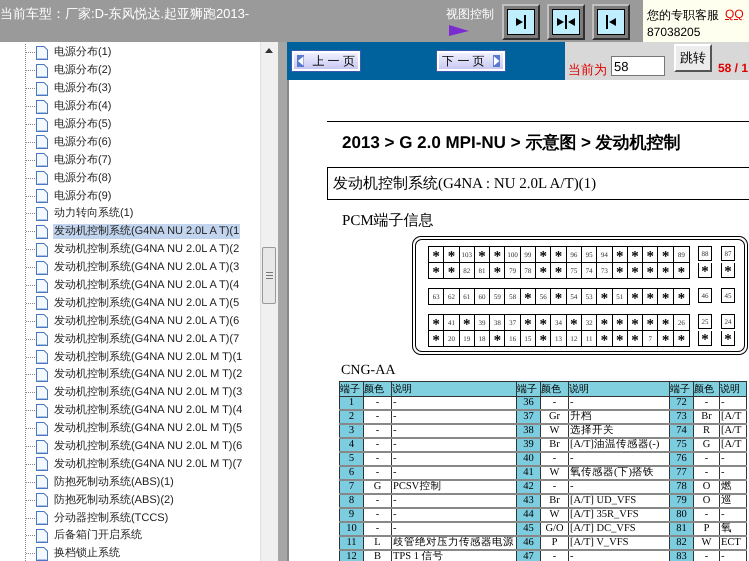  I want to click on jump-button: 跳转, so click(693, 58).